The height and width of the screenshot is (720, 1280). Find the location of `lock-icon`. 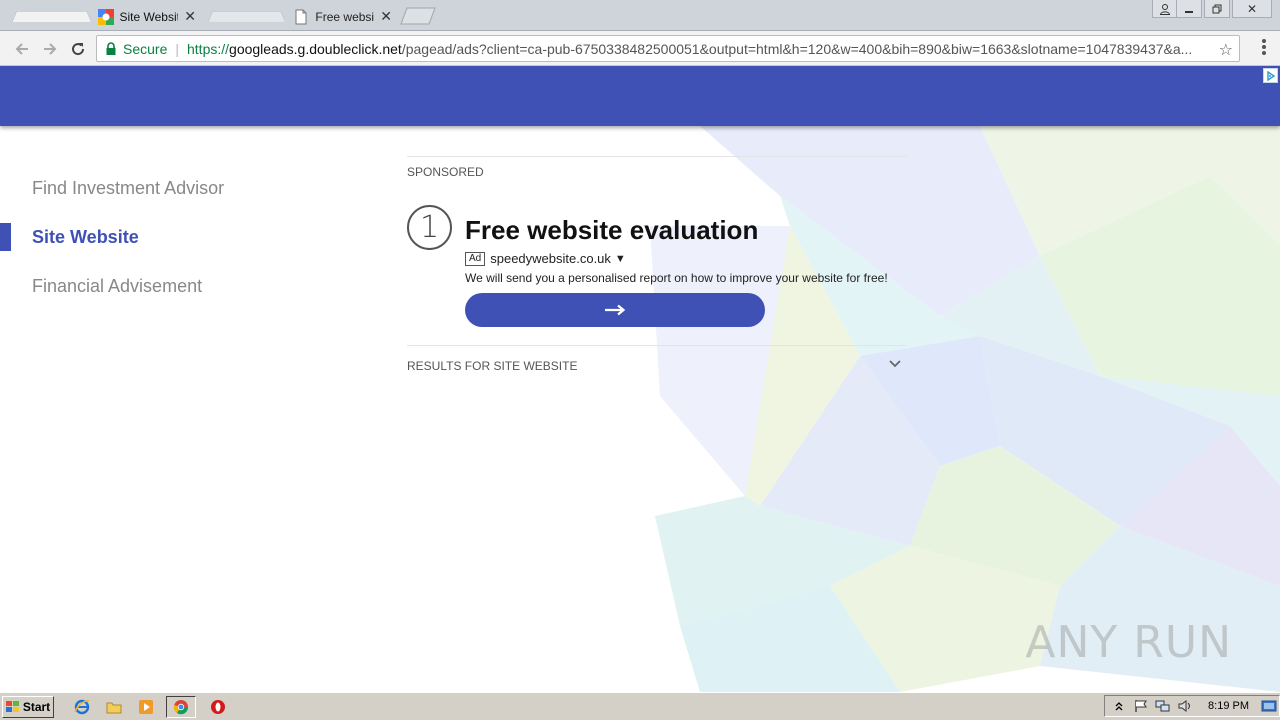

lock-icon is located at coordinates (111, 48).